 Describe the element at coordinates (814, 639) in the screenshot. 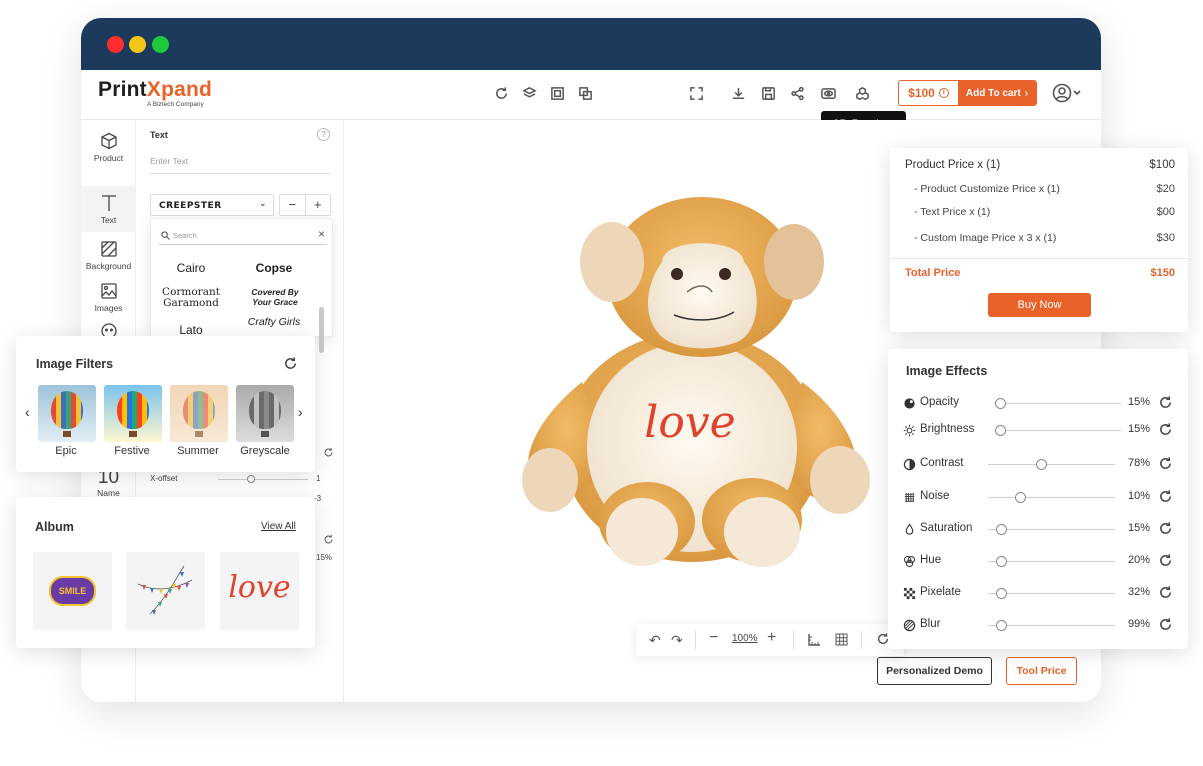

I see `ruler-icon` at that location.